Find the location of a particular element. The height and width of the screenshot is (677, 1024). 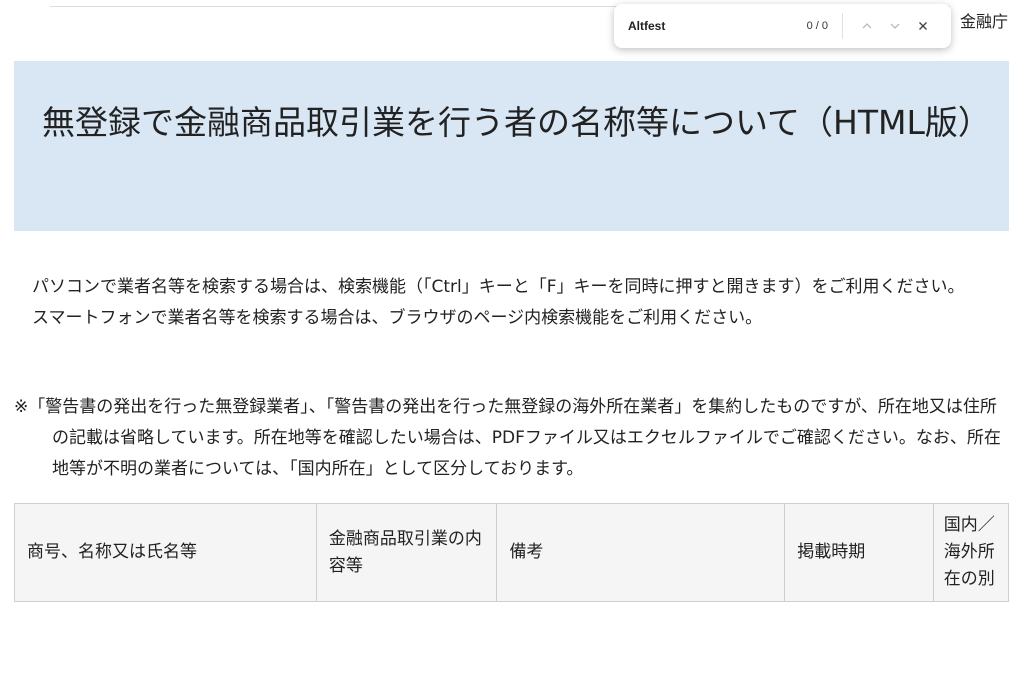

page-title: 無登録で金融商品取引業を行う者の名称等について（HTML版） is located at coordinates (516, 122).